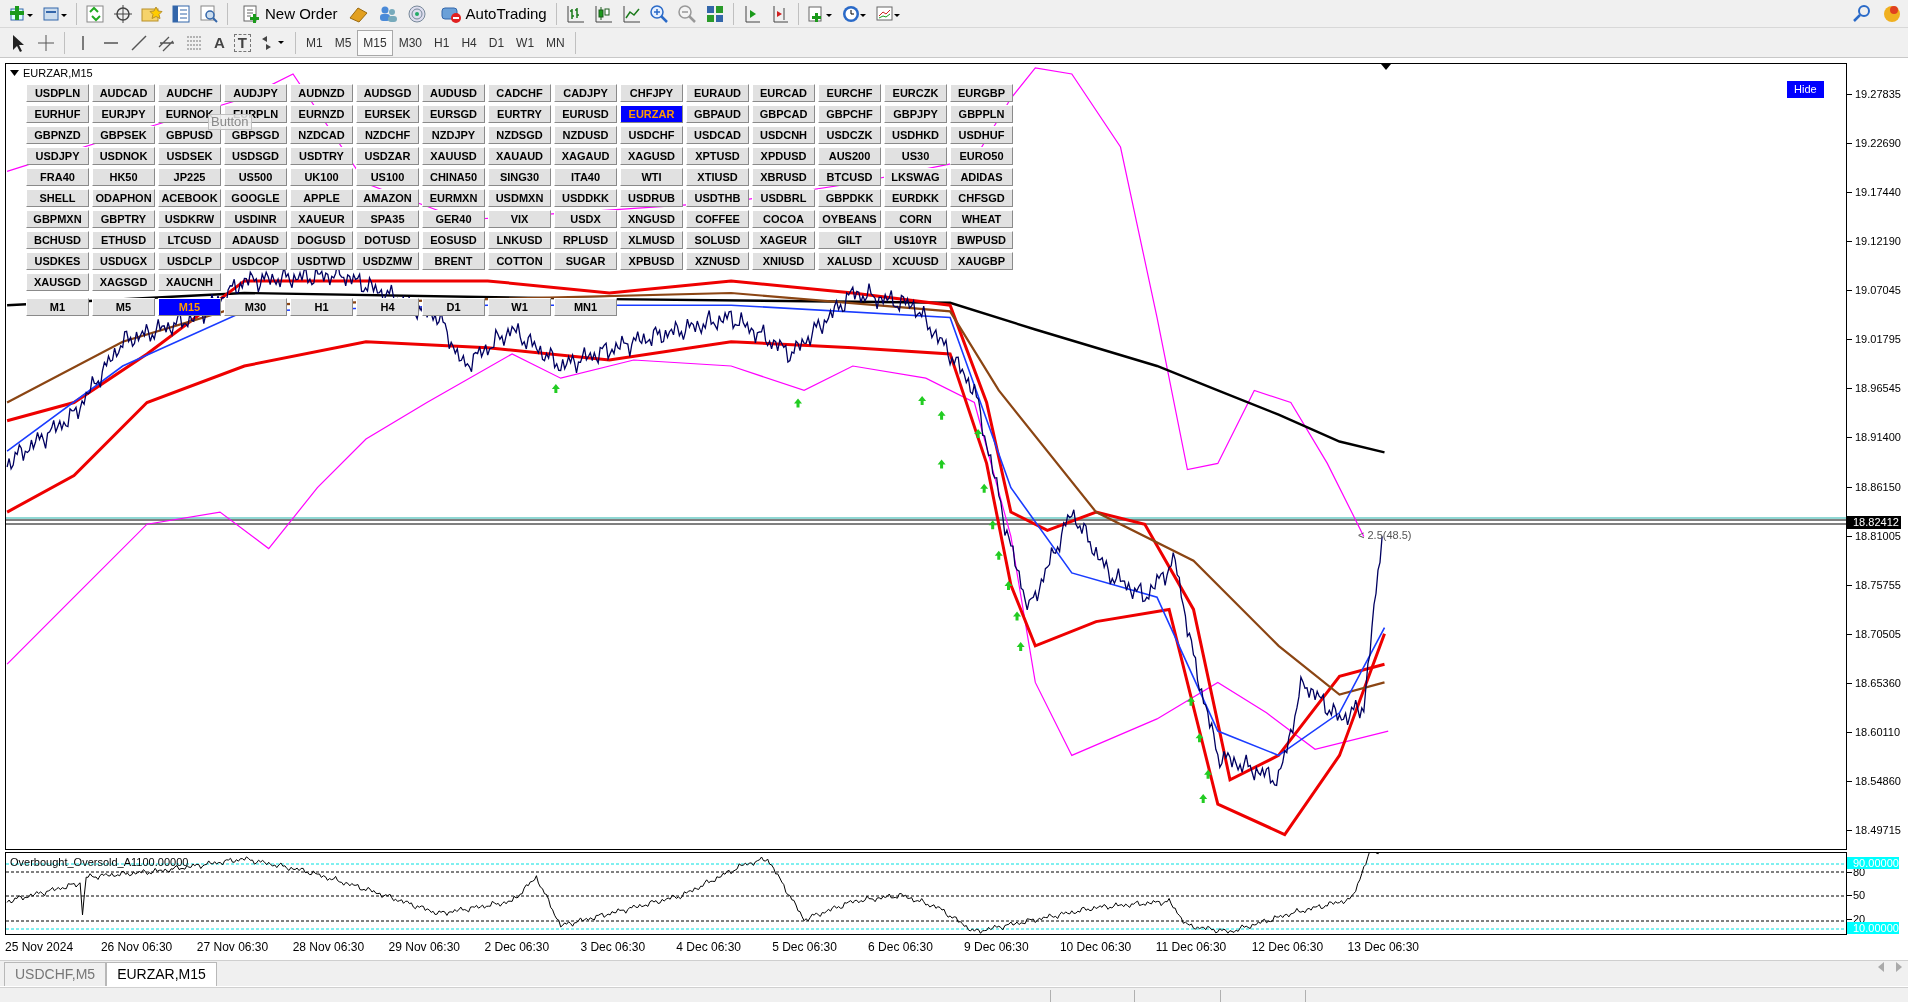  What do you see at coordinates (1877, 340) in the screenshot?
I see `price-label: 19.01795` at bounding box center [1877, 340].